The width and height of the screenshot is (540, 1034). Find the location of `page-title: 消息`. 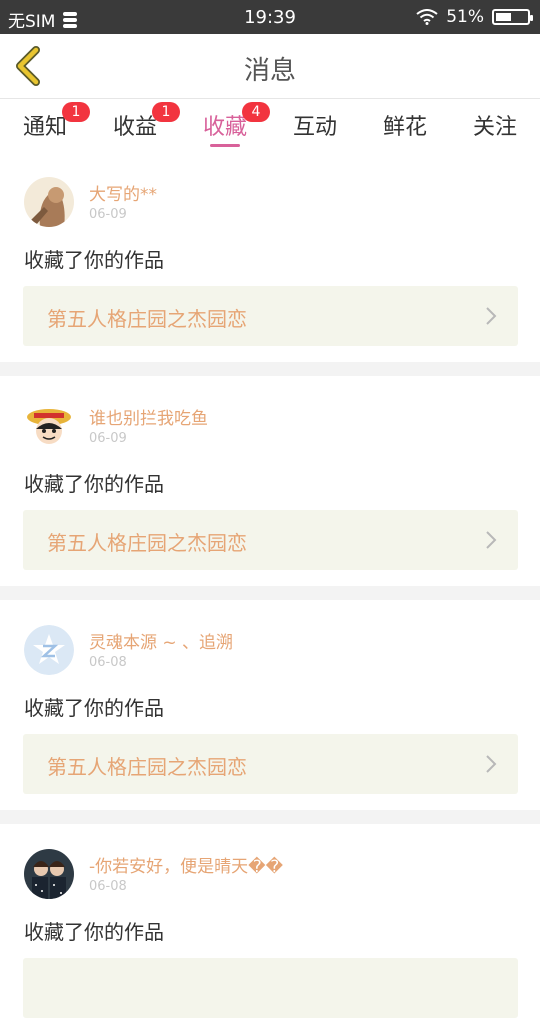

page-title: 消息 is located at coordinates (269, 71).